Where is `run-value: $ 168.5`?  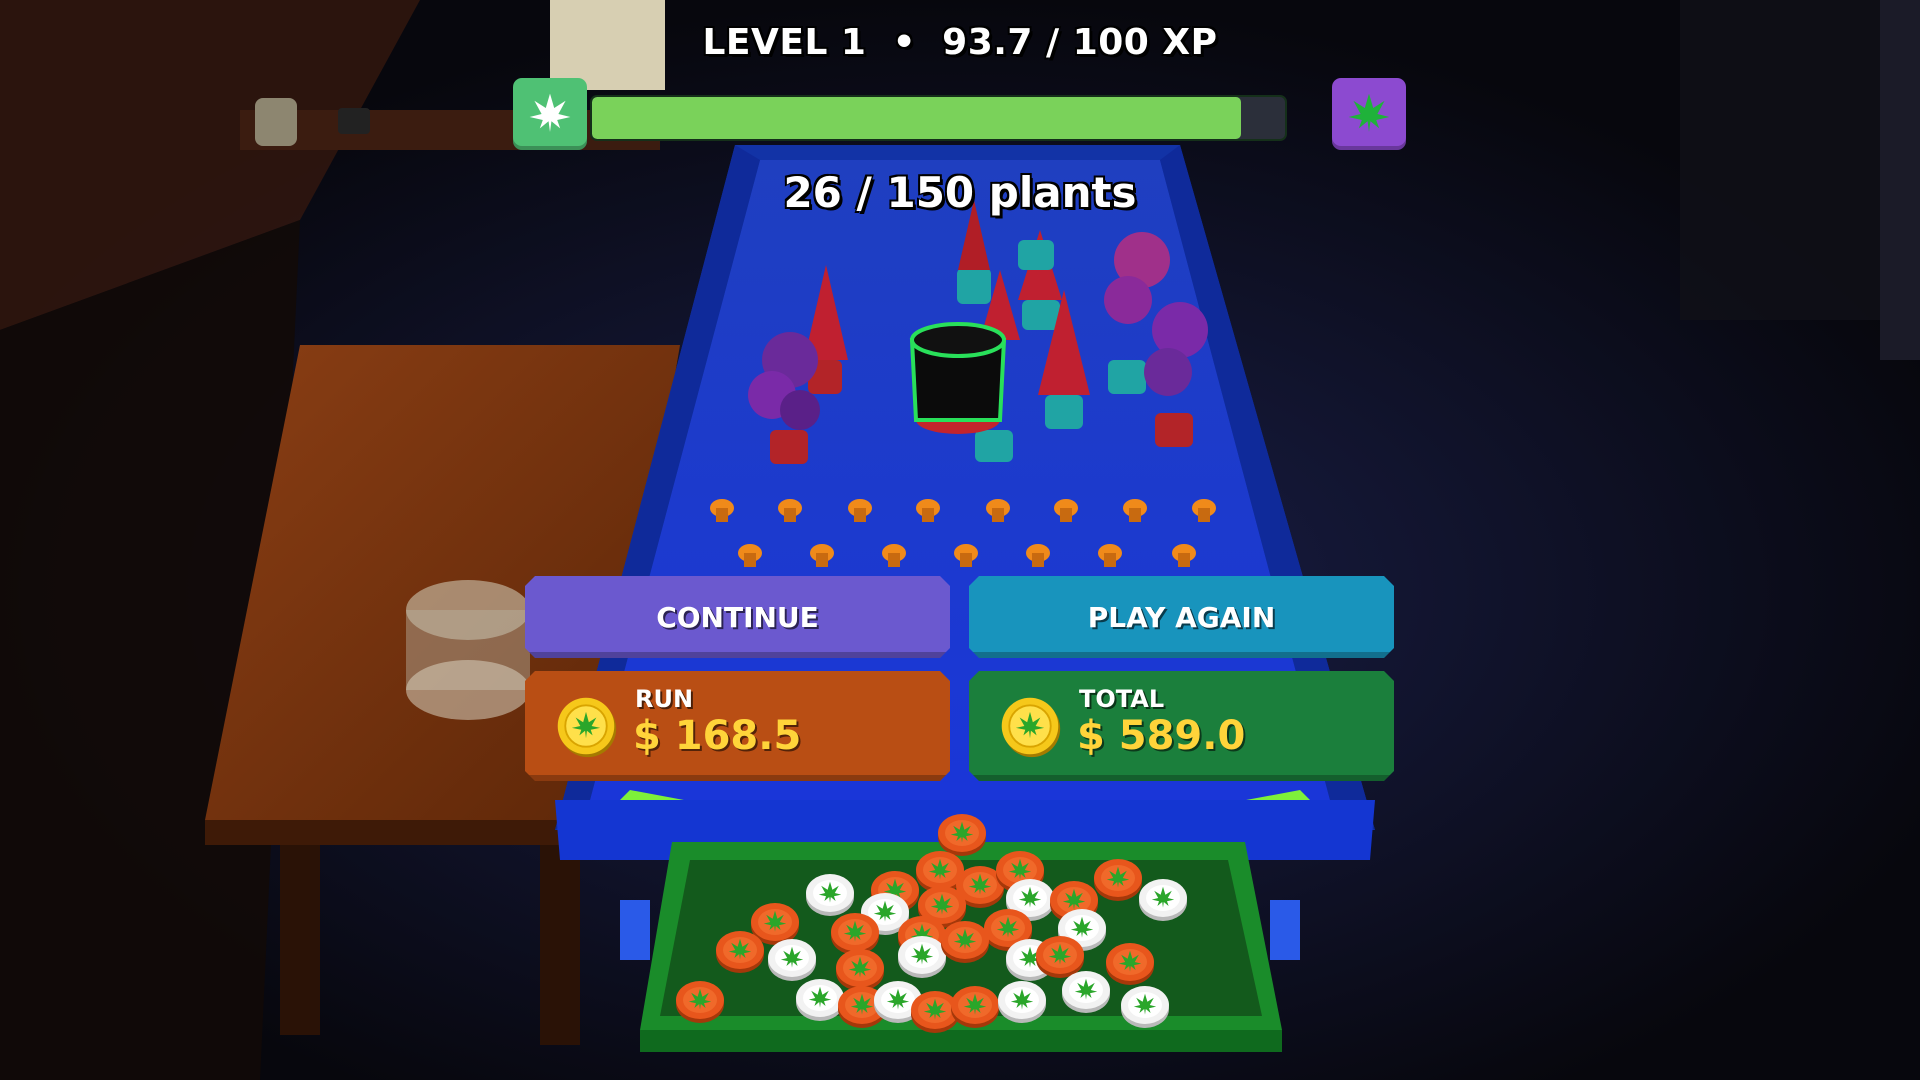
run-value: $ 168.5 is located at coordinates (717, 736).